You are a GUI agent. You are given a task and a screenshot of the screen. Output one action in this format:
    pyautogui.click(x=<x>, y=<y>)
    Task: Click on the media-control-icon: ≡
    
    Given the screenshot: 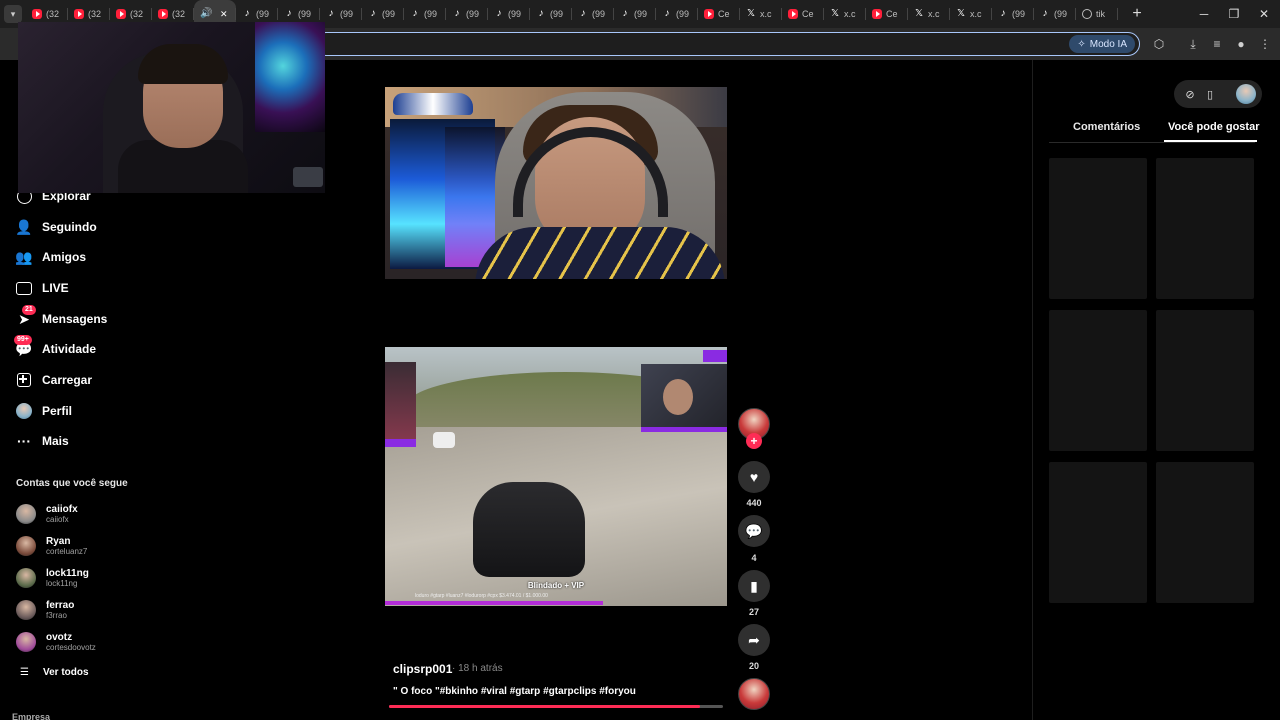 What is the action you would take?
    pyautogui.click(x=1217, y=44)
    